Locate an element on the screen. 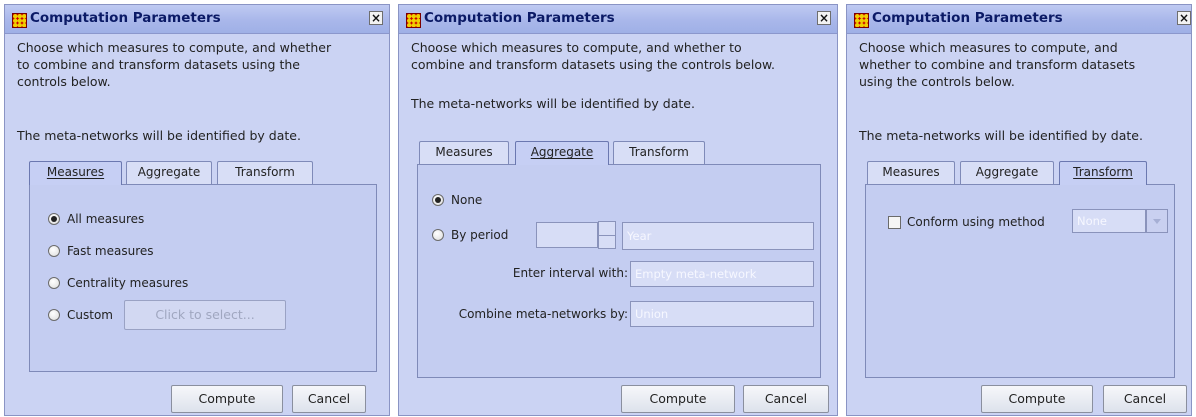 The height and width of the screenshot is (417, 1196). description-line: using the controls below. is located at coordinates (937, 81).